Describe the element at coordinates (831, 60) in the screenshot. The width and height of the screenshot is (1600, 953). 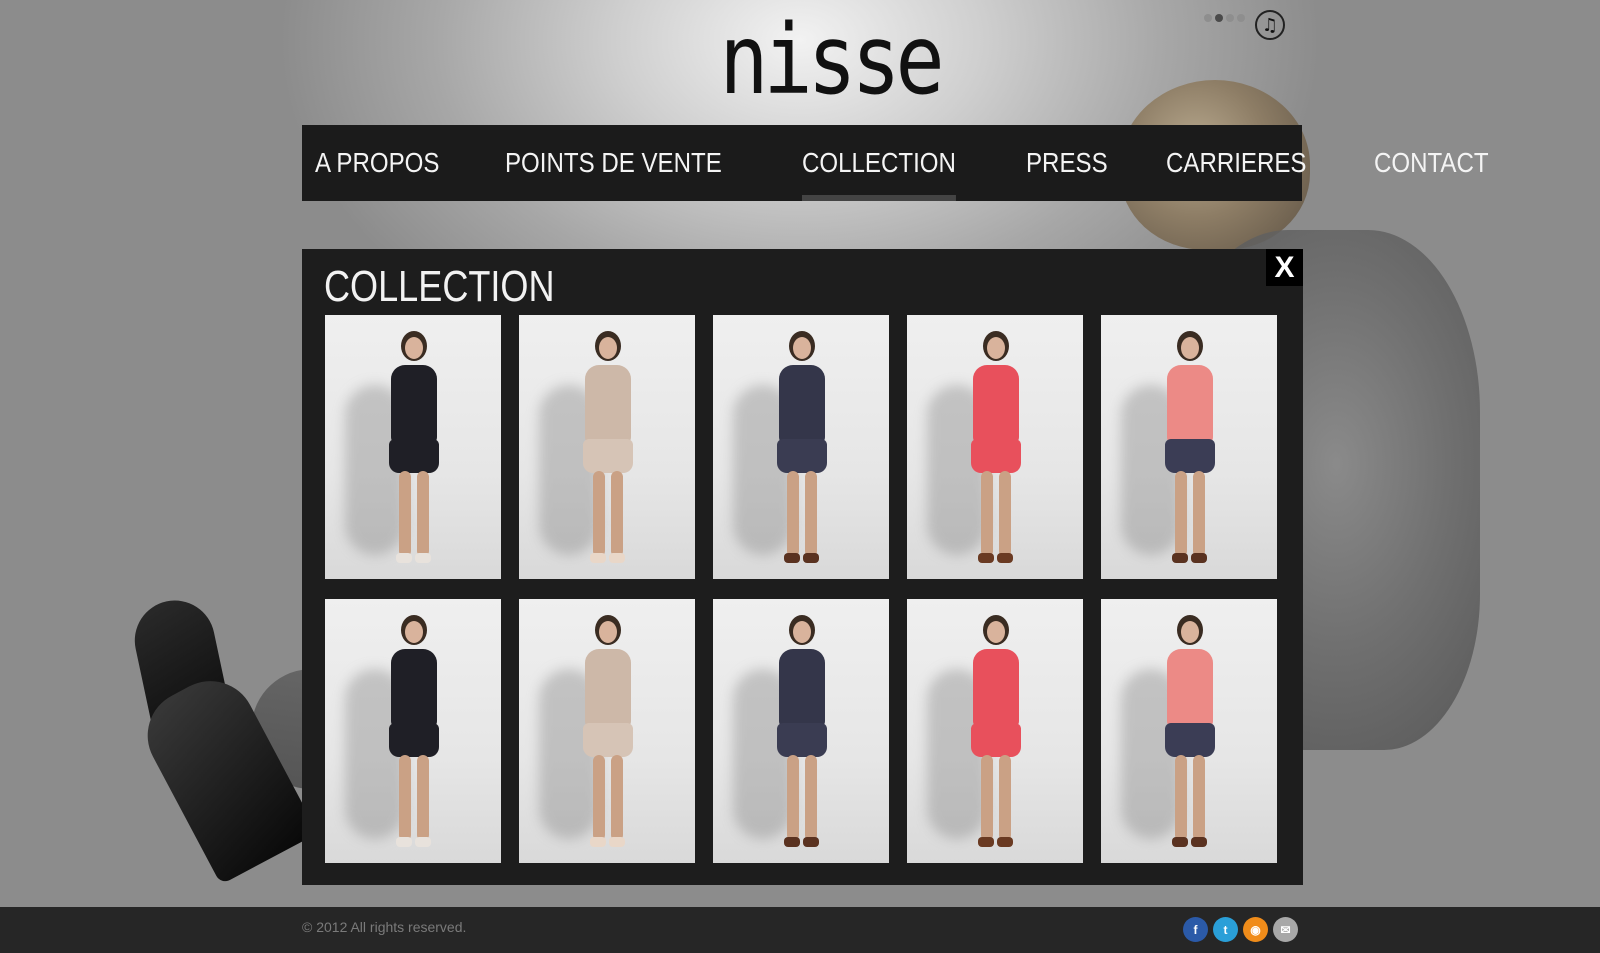
I see `logo-text: nisse` at that location.